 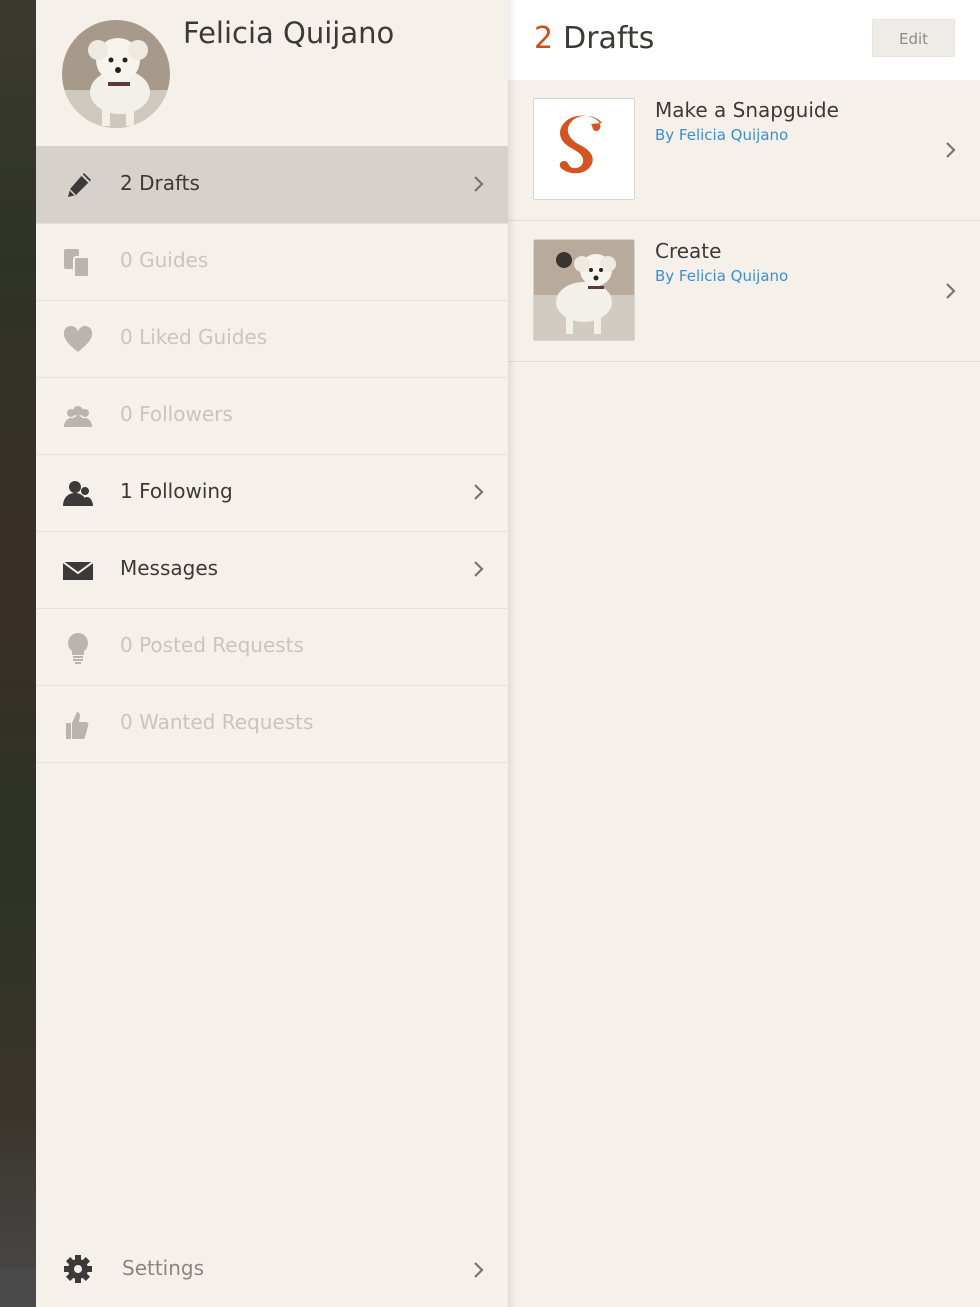 I want to click on envelope-icon, so click(x=78, y=571).